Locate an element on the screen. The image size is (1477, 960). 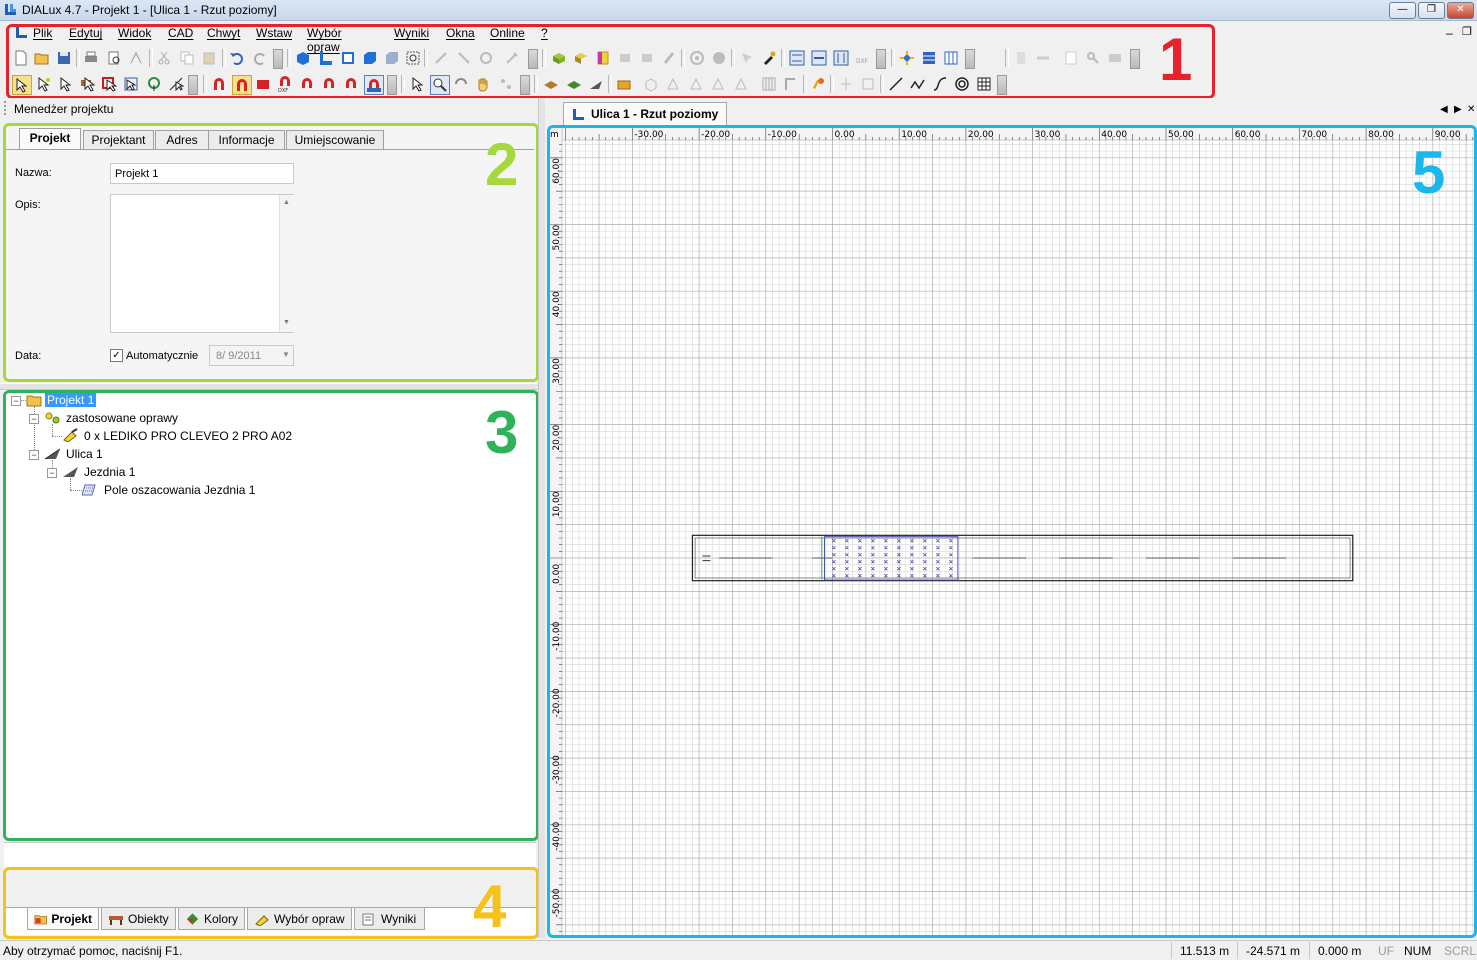
document-tab-strip: Ulica 1 - Rzut poziomy ◀ ▶ ✕ is located at coordinates (1011, 112).